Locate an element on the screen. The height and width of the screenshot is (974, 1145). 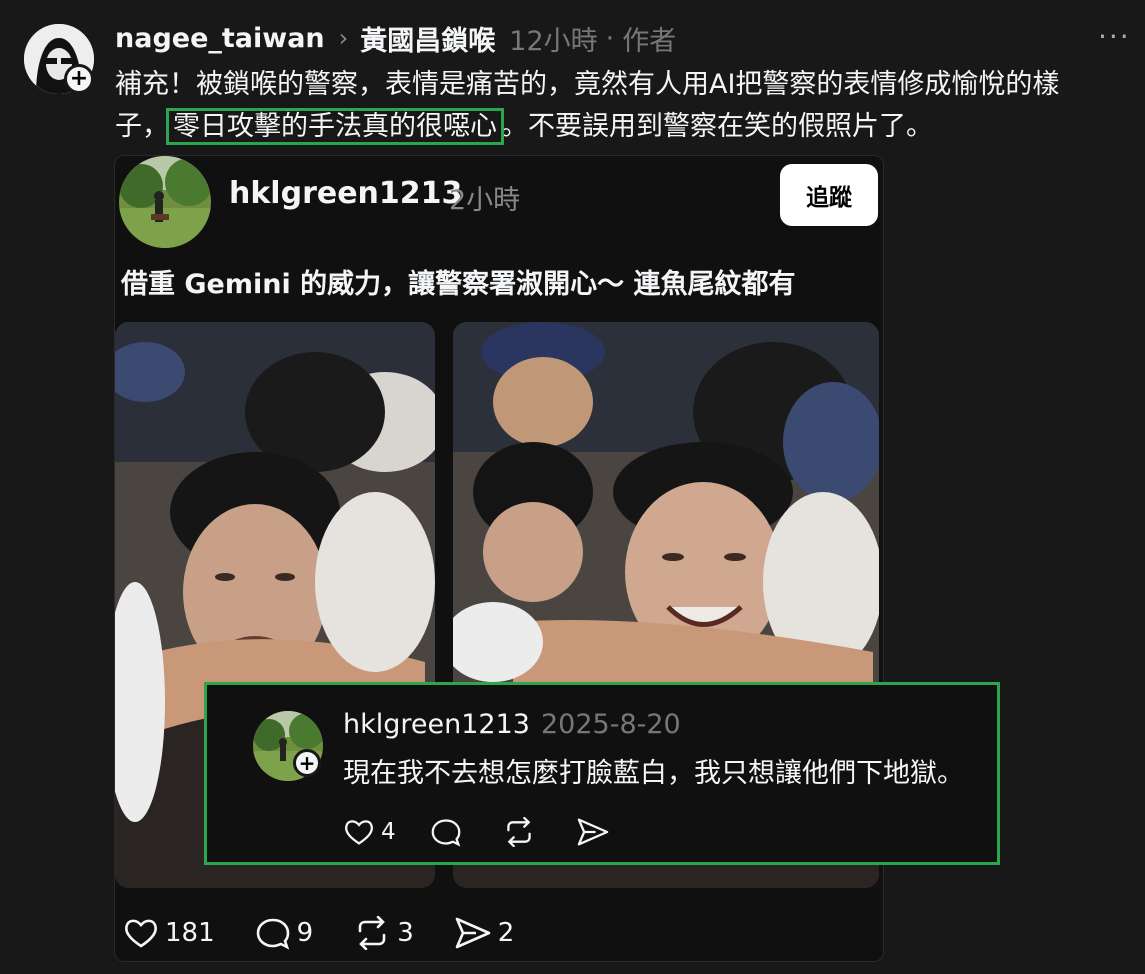
share-button: 2 is located at coordinates (484, 933).